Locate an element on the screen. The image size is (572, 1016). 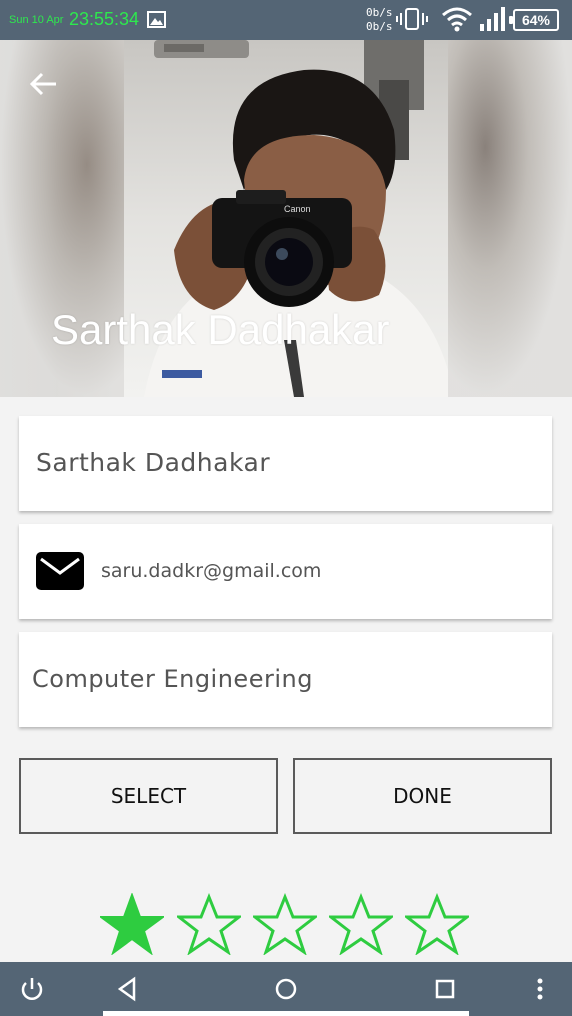
email-field: saru.dadkr@gmail.com is located at coordinates (285, 571).